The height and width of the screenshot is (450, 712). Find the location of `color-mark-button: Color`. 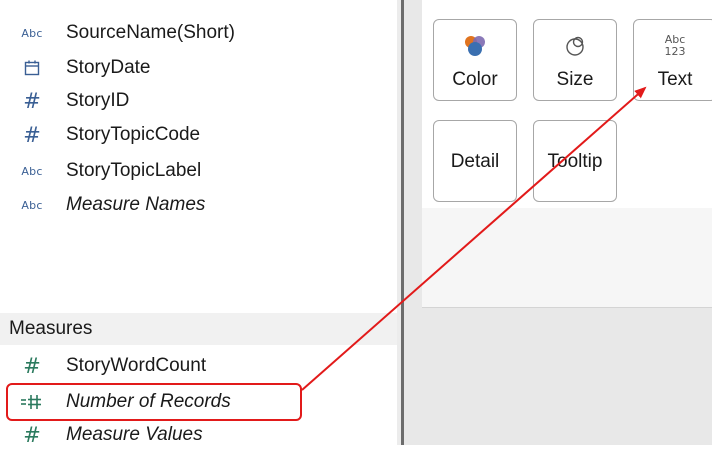

color-mark-button: Color is located at coordinates (475, 60).